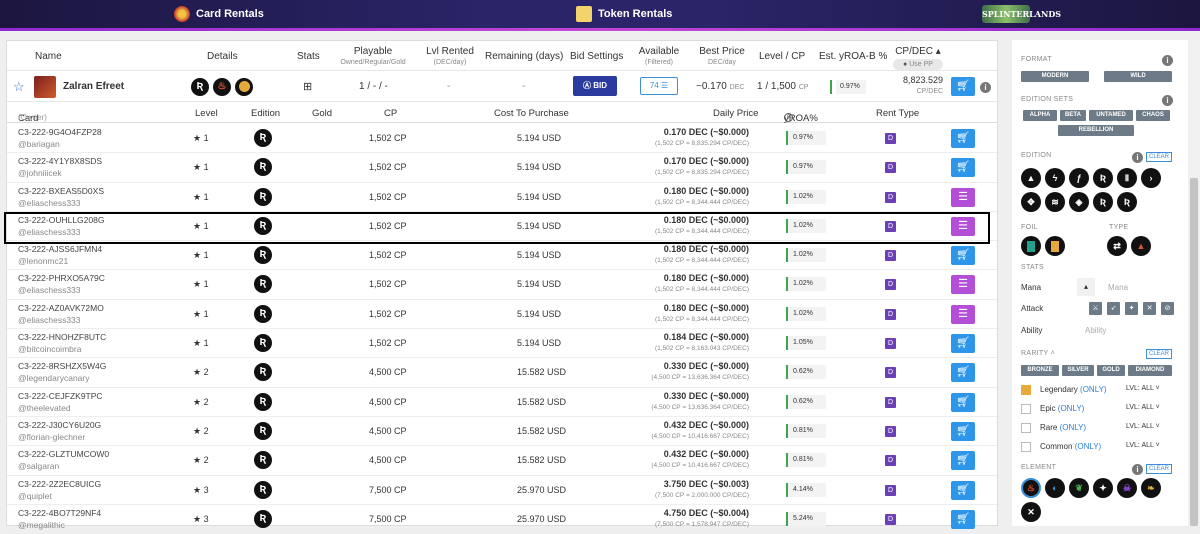 This screenshot has width=1200, height=534. What do you see at coordinates (1071, 408) in the screenshot?
I see `epic-only-link: (ONLY)` at bounding box center [1071, 408].